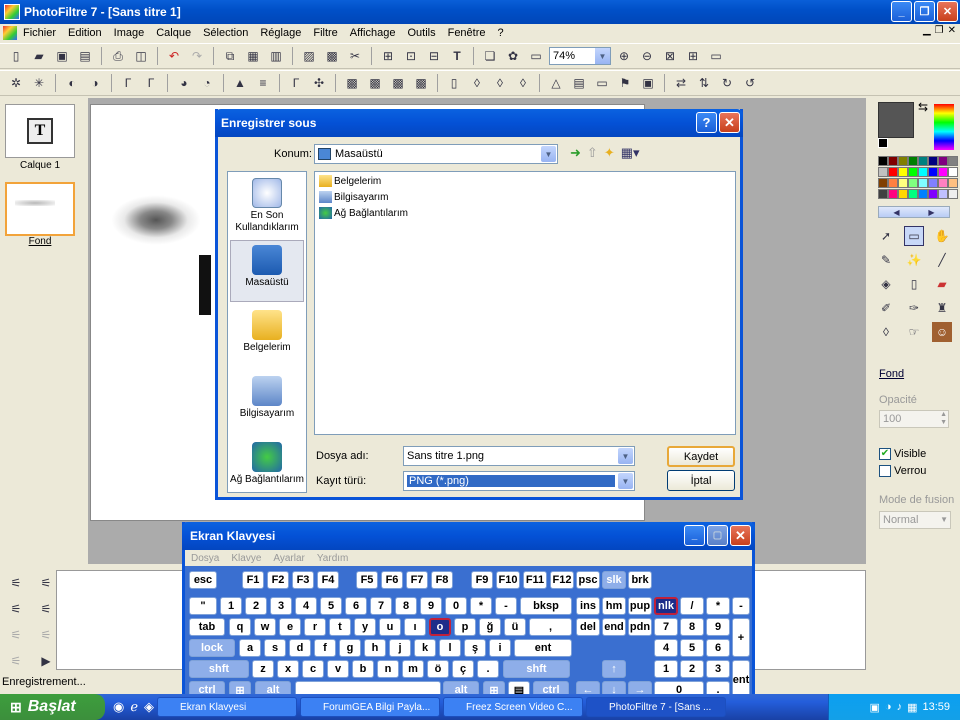 Image resolution: width=960 pixels, height=720 pixels. What do you see at coordinates (506, 606) in the screenshot?
I see `key--: -` at bounding box center [506, 606].